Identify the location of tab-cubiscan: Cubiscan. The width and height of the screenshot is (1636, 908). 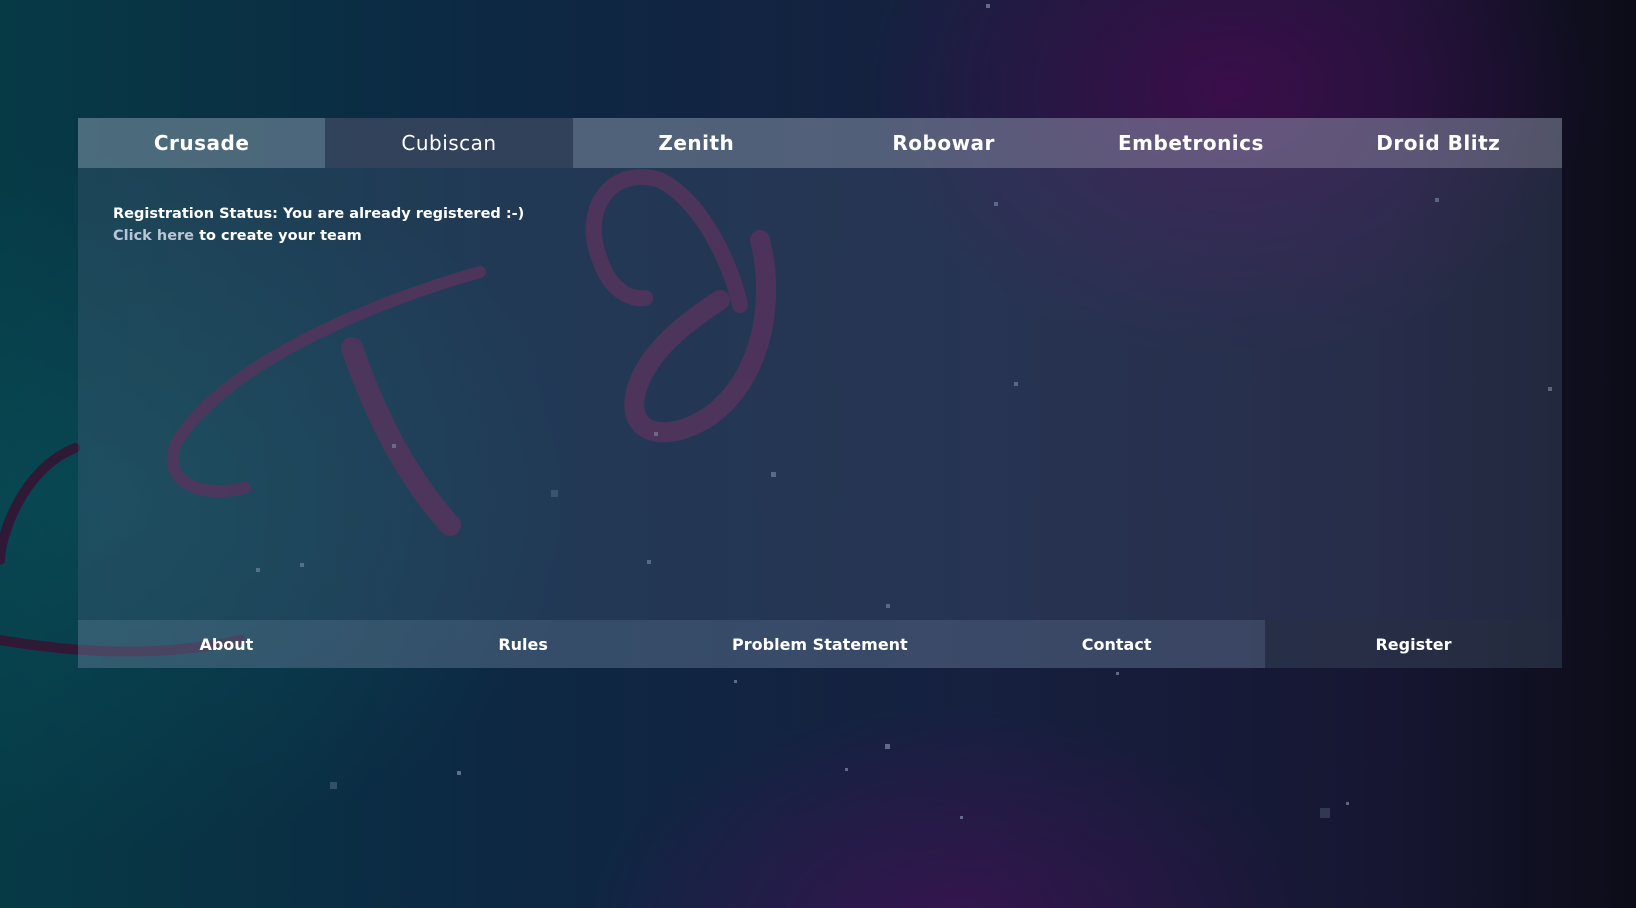
(449, 143).